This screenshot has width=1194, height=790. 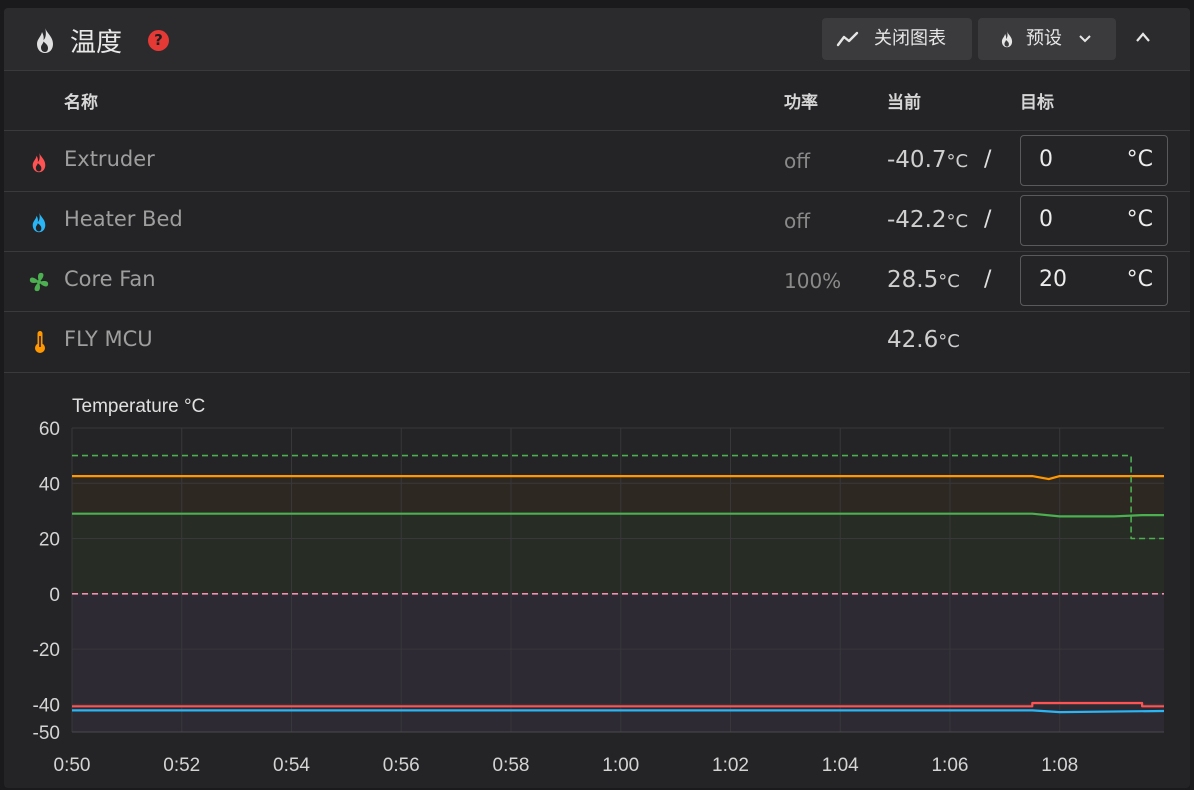 What do you see at coordinates (618, 495) in the screenshot?
I see `chart-area-mcu` at bounding box center [618, 495].